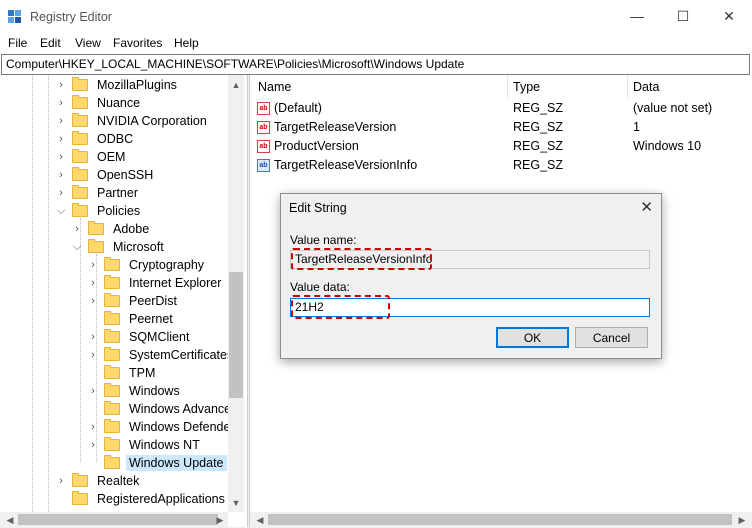  What do you see at coordinates (646, 87) in the screenshot?
I see `column-header-data: Data` at bounding box center [646, 87].